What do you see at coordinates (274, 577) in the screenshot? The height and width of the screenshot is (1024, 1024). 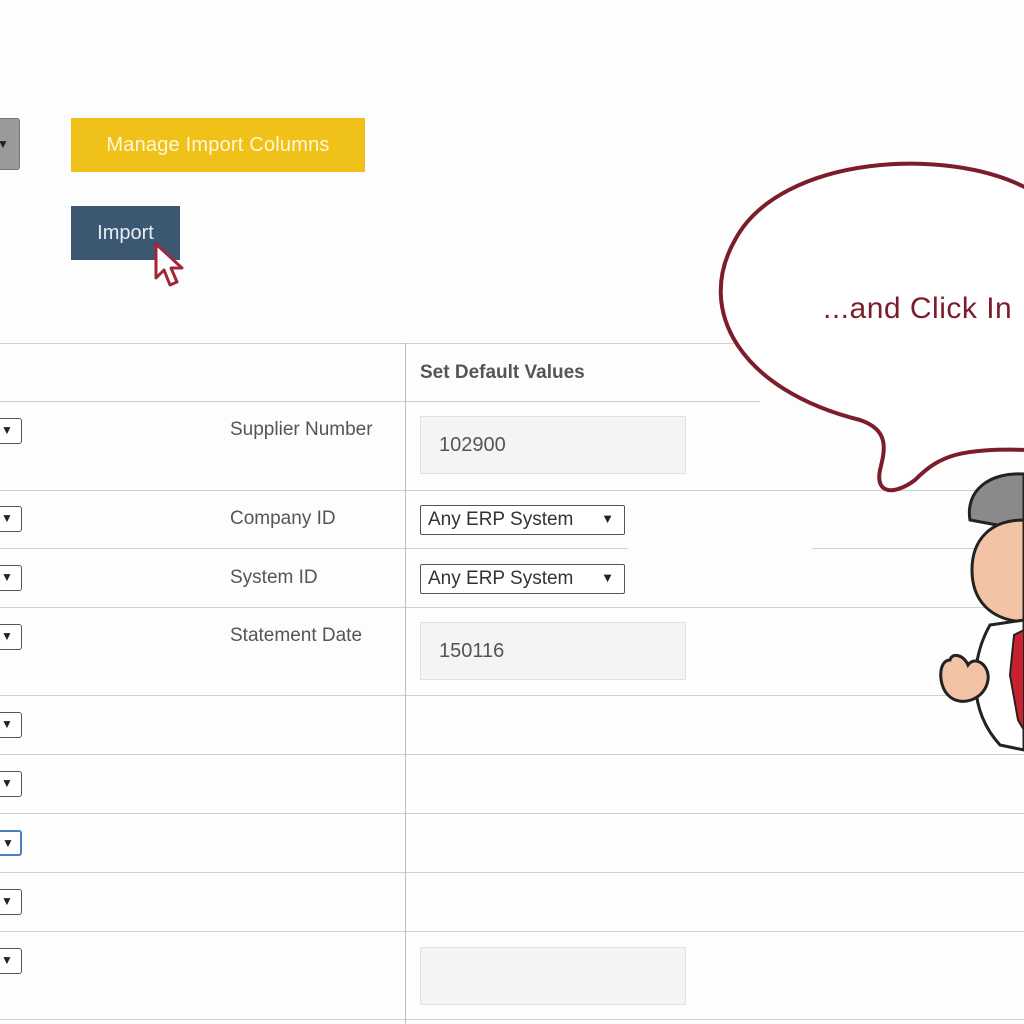 I see `field-label-system-id: System ID` at bounding box center [274, 577].